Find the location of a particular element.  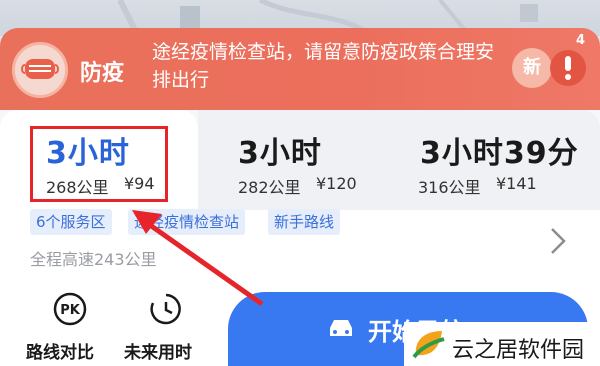

tag-checkpoint: 途经疫情检查站 is located at coordinates (187, 222).